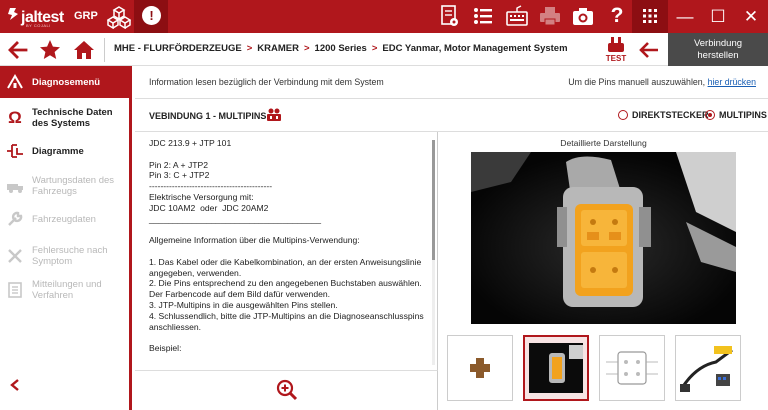  What do you see at coordinates (18, 50) in the screenshot?
I see `back-arrow-icon` at bounding box center [18, 50].